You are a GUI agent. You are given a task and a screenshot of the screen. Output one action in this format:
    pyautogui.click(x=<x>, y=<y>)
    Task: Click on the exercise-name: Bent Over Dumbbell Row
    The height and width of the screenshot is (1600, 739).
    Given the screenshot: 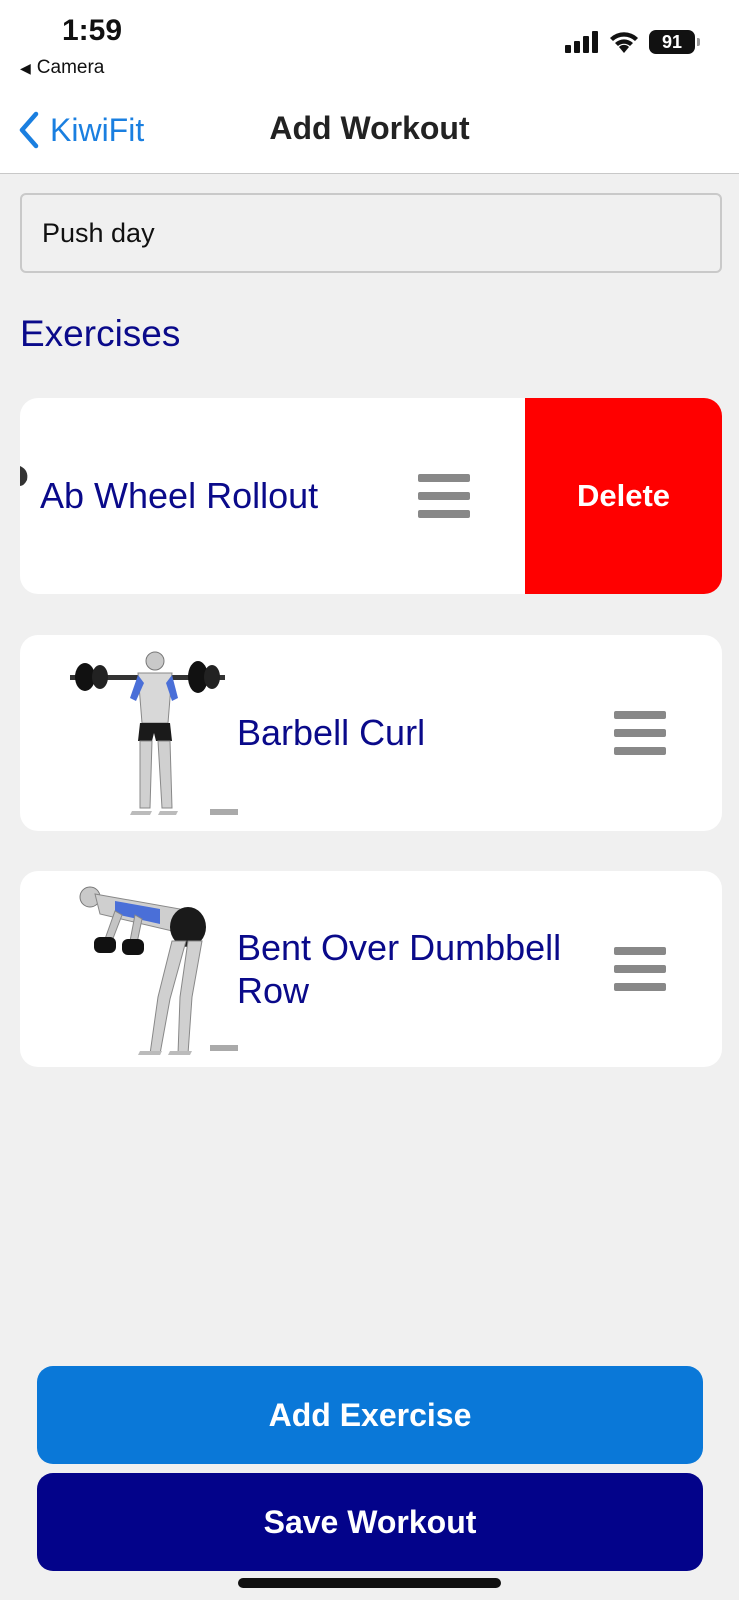 What is the action you would take?
    pyautogui.click(x=399, y=968)
    